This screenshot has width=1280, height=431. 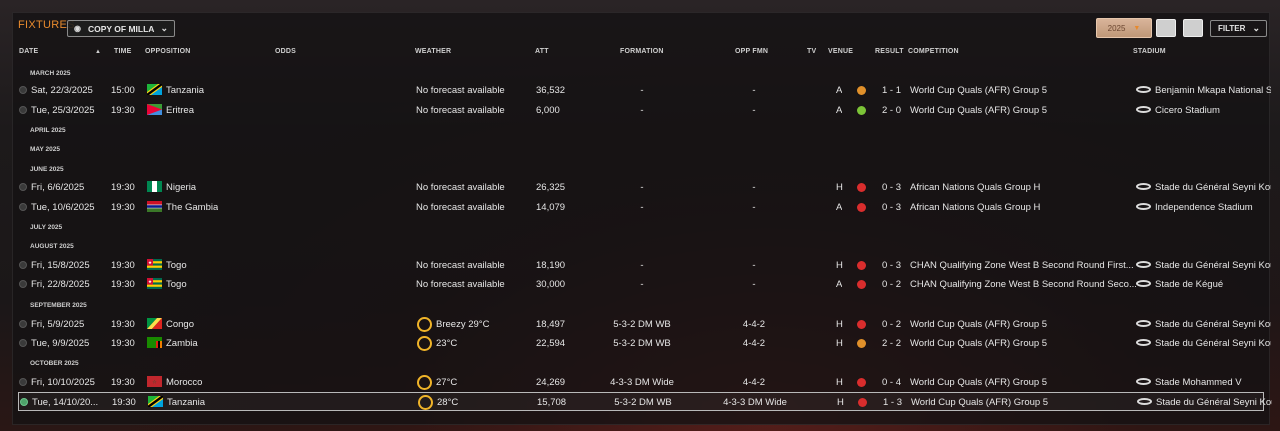 I want to click on col-weather: WEATHER, so click(x=433, y=51).